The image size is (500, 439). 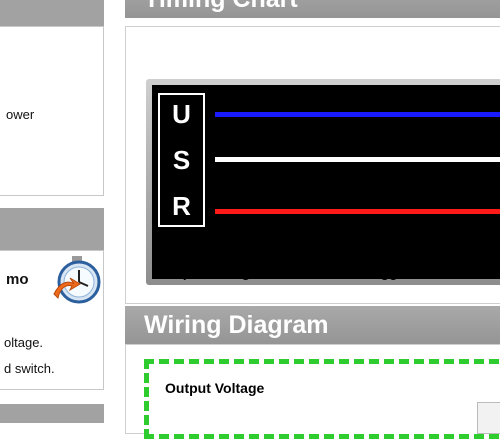 What do you see at coordinates (77, 280) in the screenshot?
I see `stopwatch-icon` at bounding box center [77, 280].